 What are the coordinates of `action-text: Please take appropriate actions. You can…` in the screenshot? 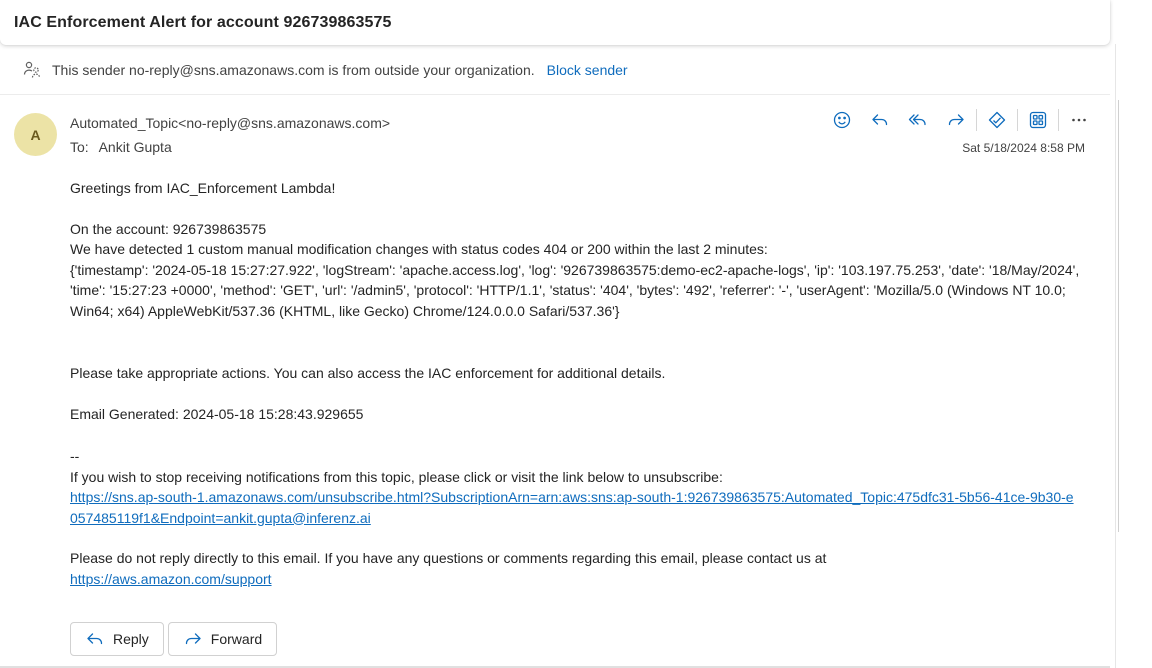 It's located at (368, 373).